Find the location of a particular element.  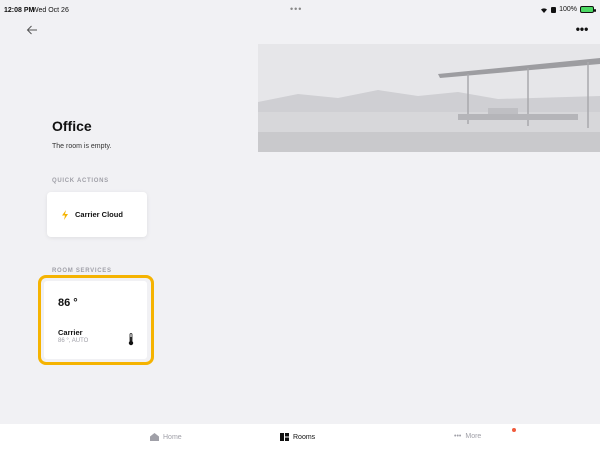

back-button is located at coordinates (35, 31).